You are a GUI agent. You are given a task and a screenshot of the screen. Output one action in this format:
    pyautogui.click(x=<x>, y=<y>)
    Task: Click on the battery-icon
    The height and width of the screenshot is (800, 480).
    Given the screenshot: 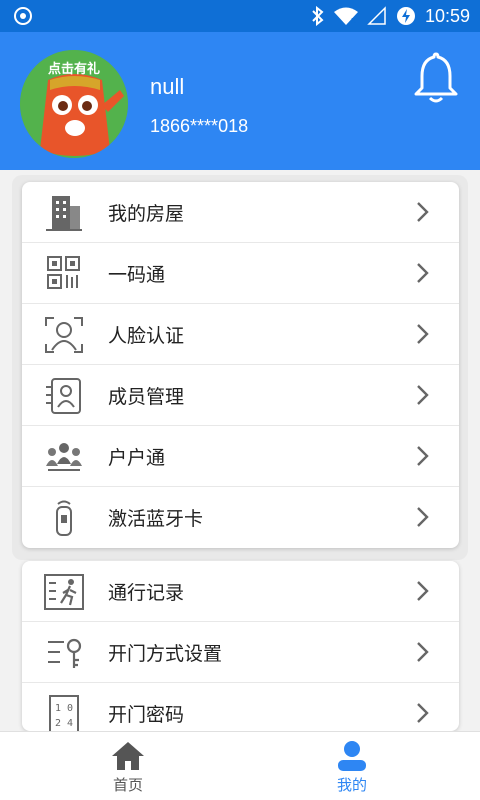 What is the action you would take?
    pyautogui.click(x=405, y=16)
    